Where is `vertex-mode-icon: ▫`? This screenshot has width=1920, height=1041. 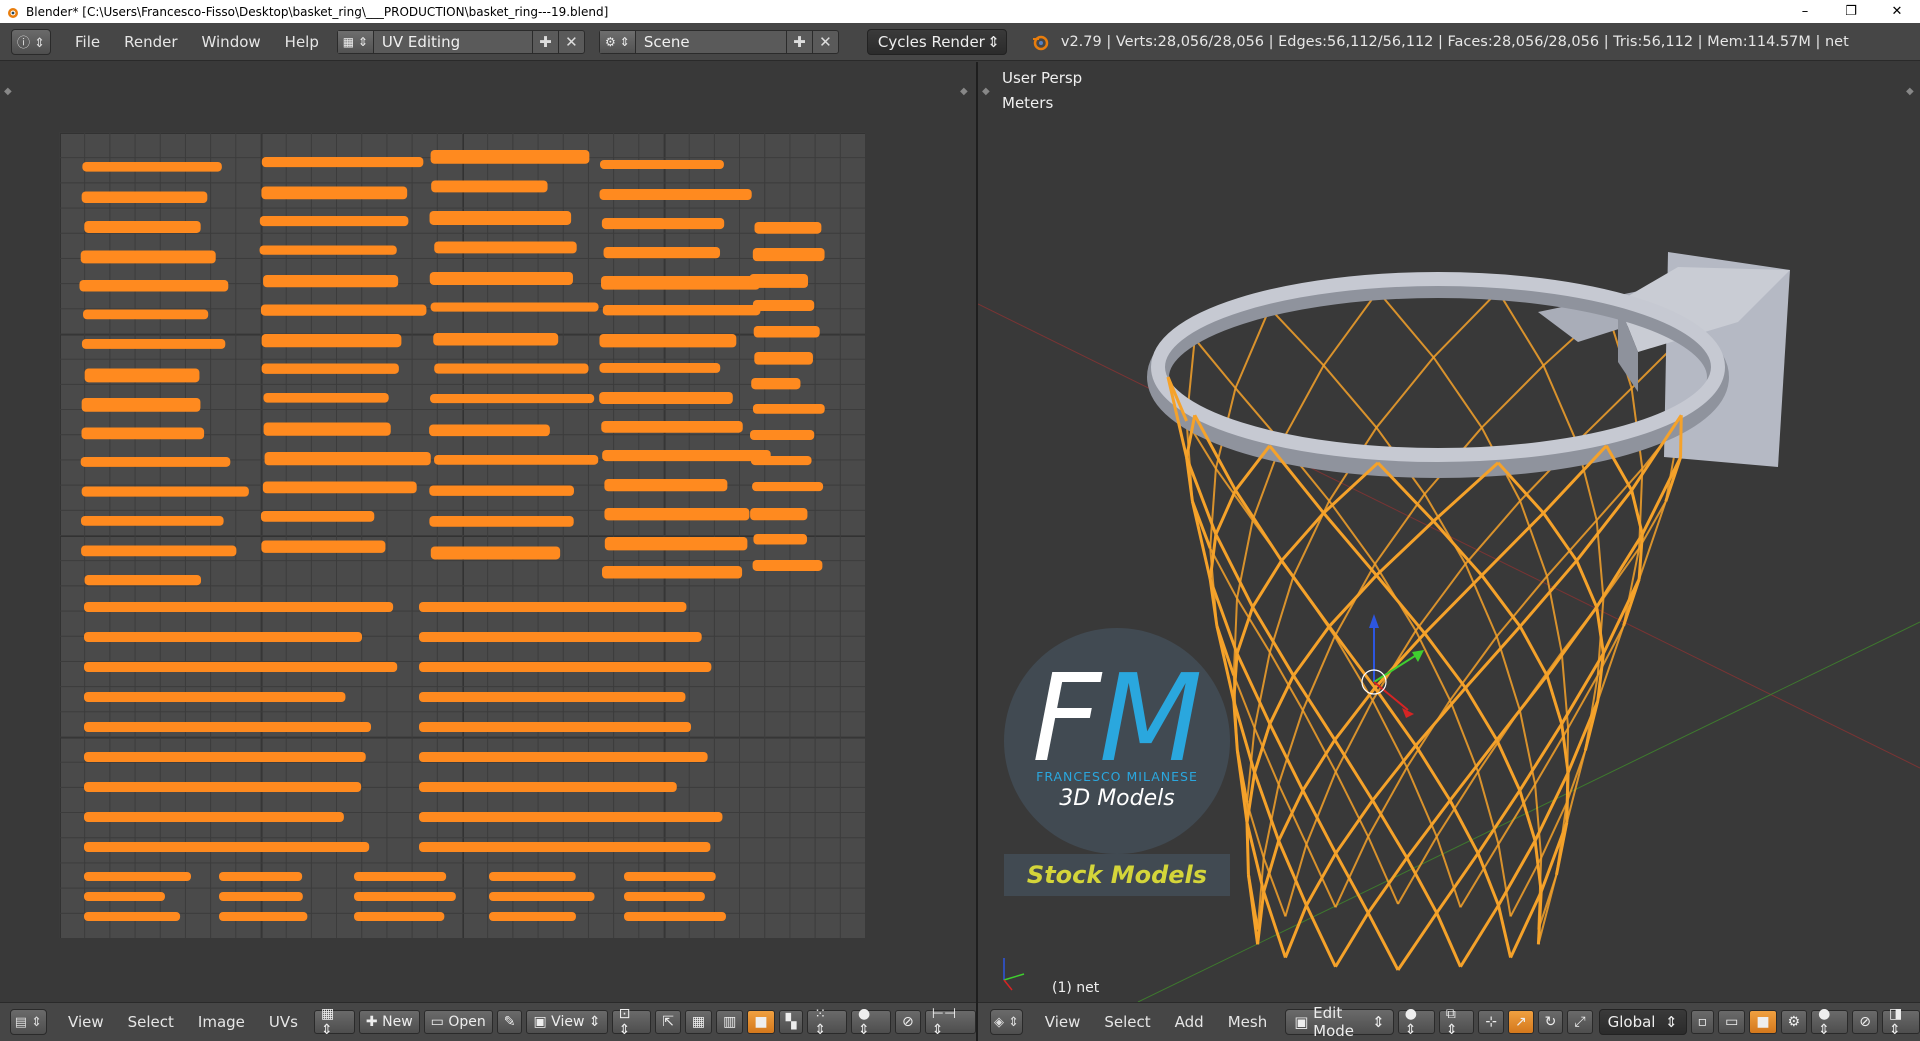 vertex-mode-icon: ▫ is located at coordinates (1702, 1022).